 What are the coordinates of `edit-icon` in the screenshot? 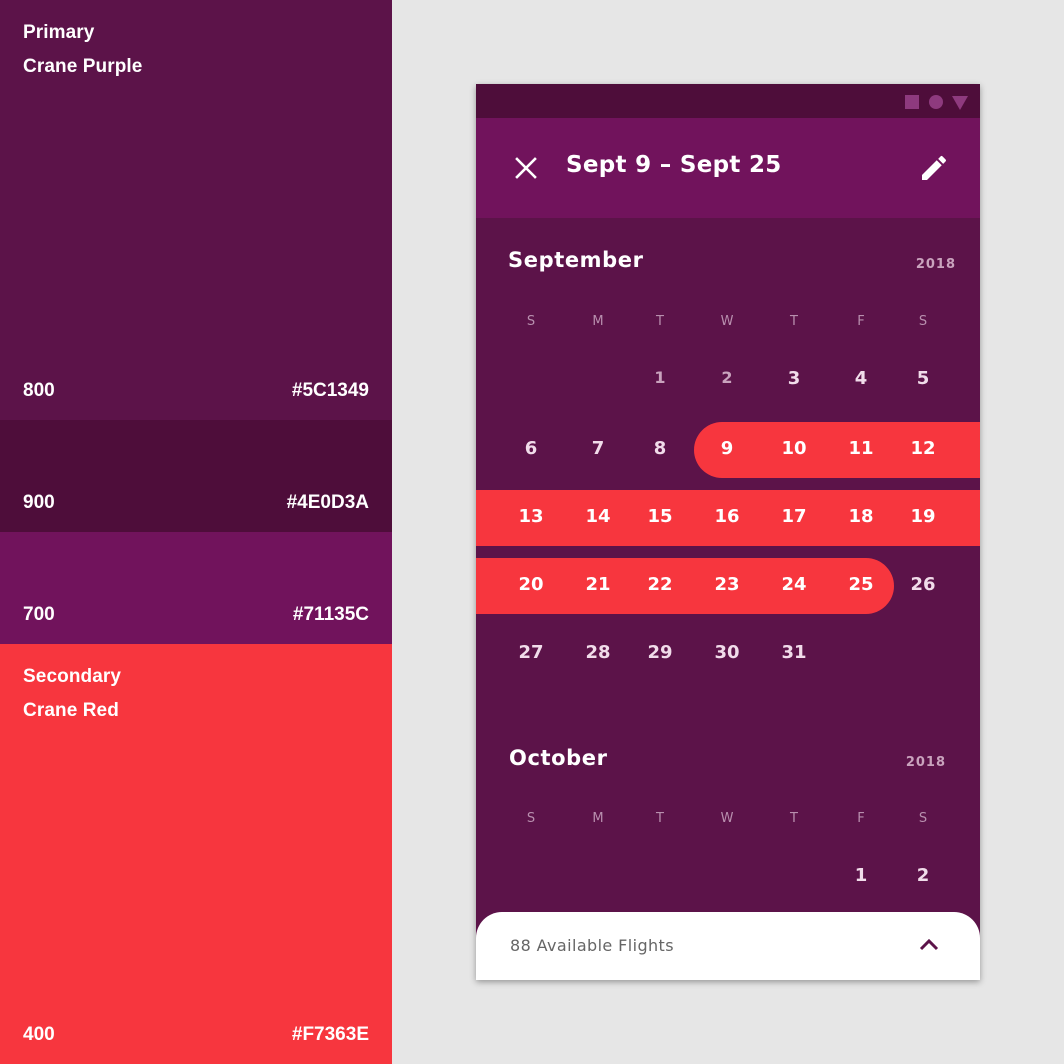 It's located at (934, 167).